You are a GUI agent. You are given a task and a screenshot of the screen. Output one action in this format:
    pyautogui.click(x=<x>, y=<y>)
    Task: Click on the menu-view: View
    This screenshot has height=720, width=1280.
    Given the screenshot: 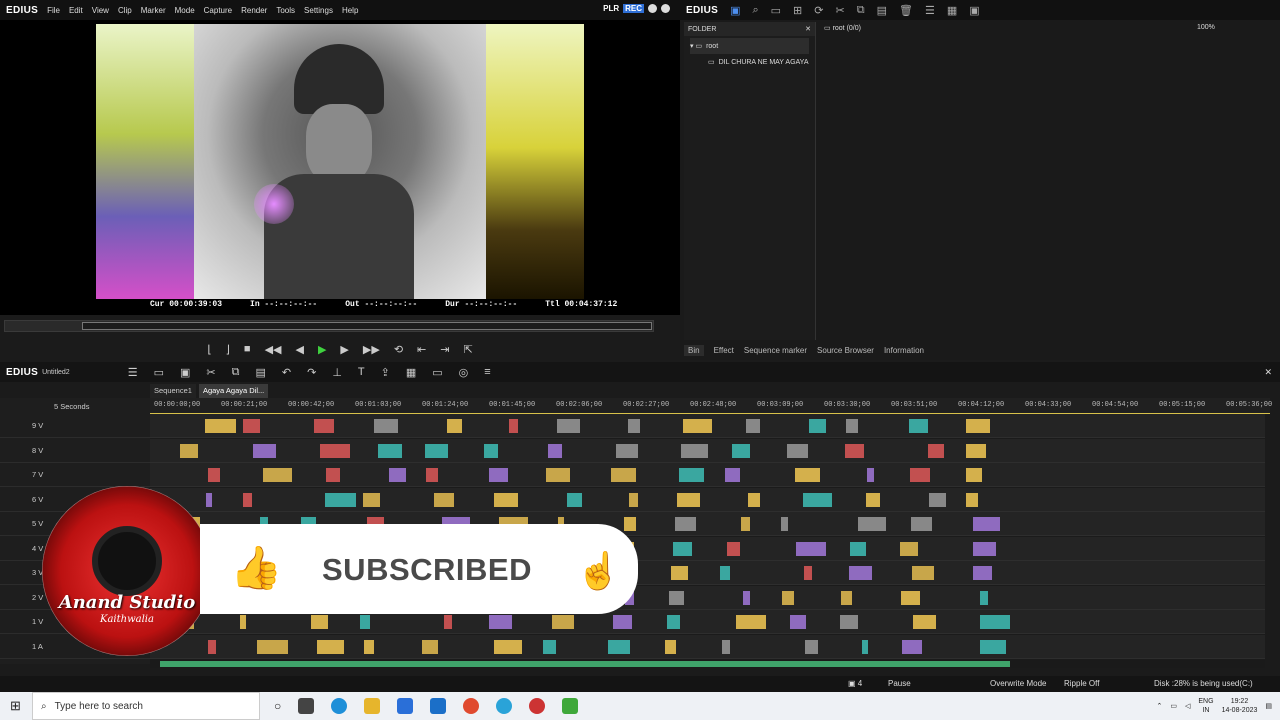 What is the action you would take?
    pyautogui.click(x=100, y=10)
    